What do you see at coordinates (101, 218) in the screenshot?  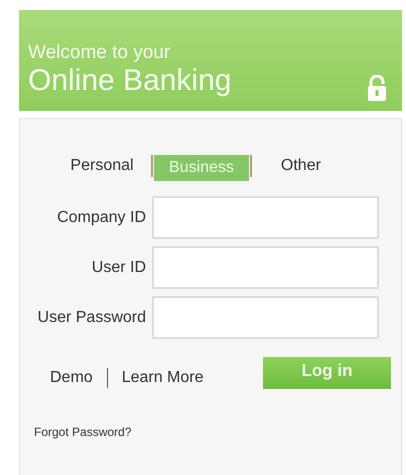 I see `field-label: Company ID` at bounding box center [101, 218].